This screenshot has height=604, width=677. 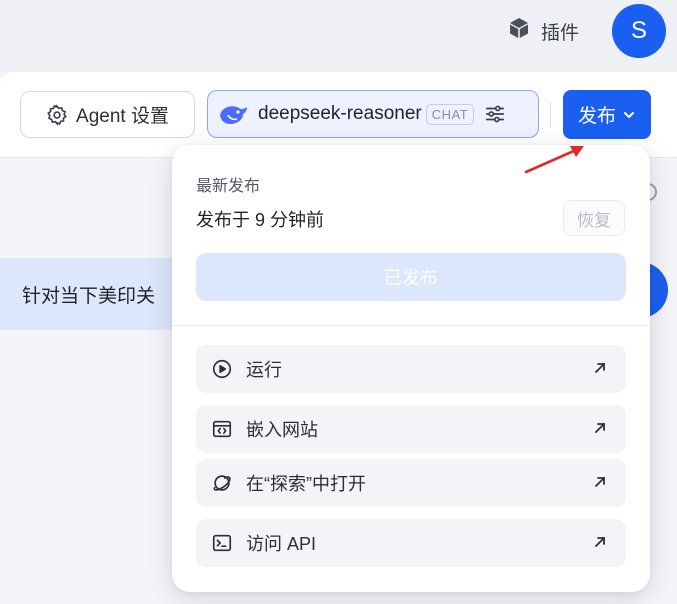 I want to click on gear-icon, so click(x=57, y=114).